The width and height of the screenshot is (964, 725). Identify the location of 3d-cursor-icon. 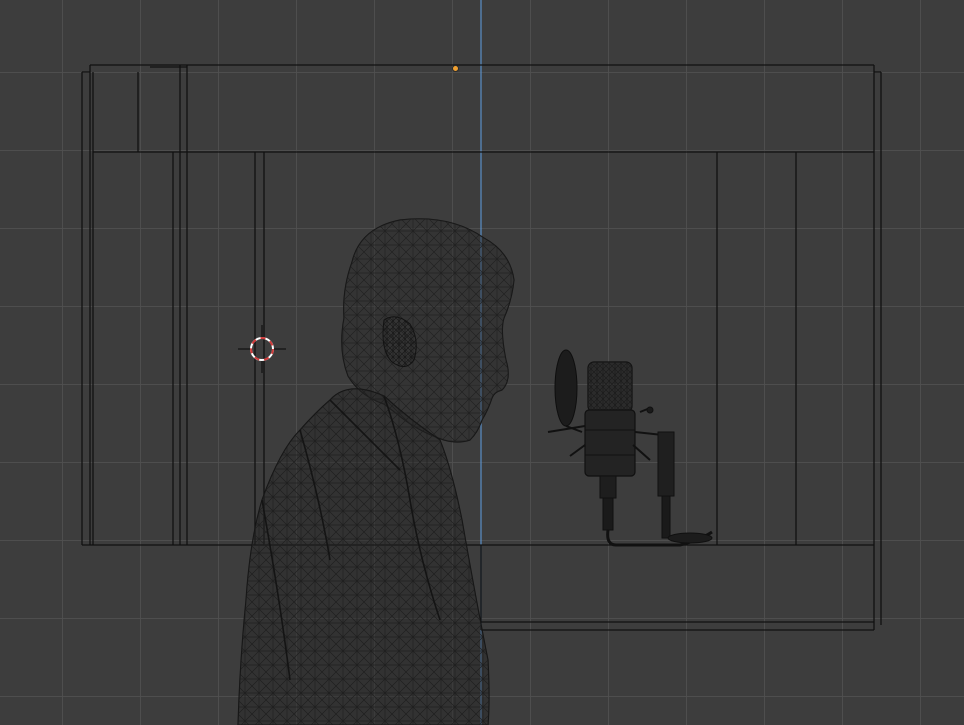
(262, 349).